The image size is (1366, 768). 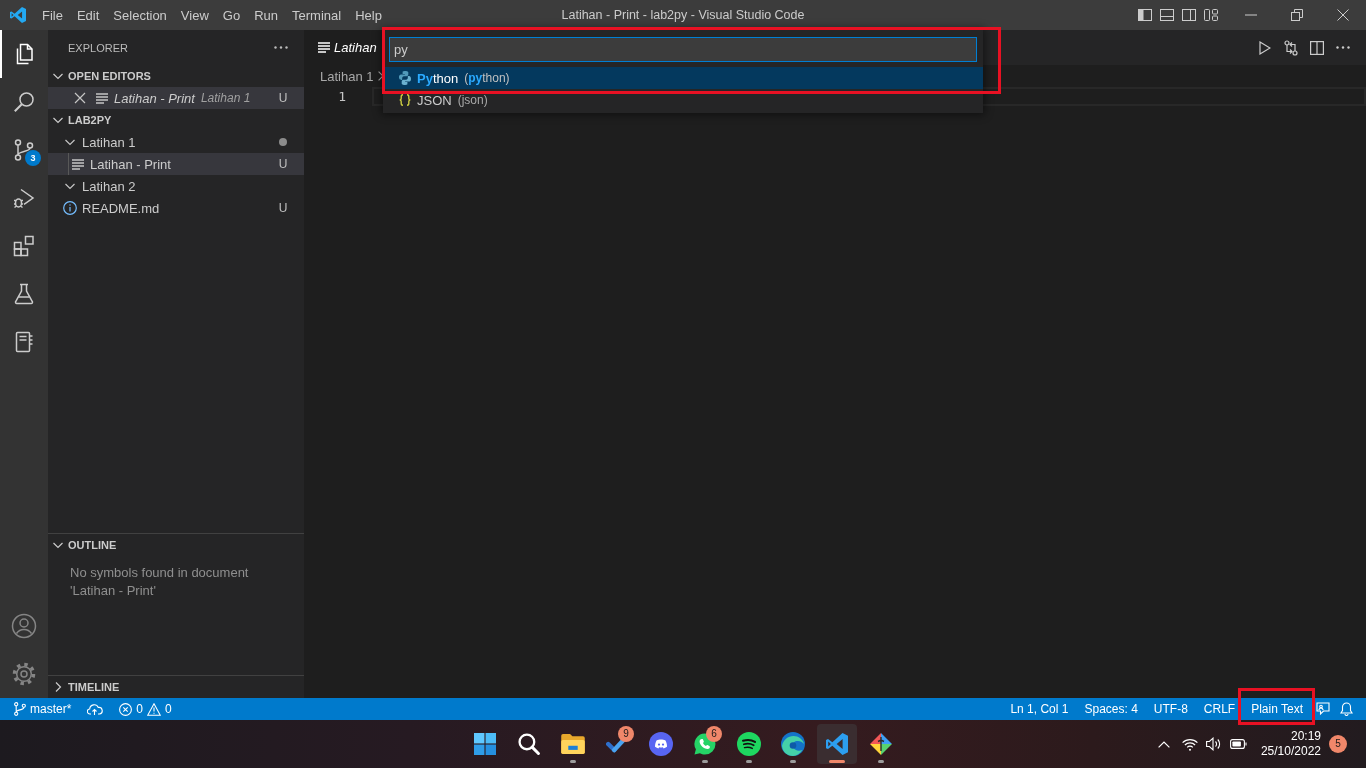 What do you see at coordinates (18, 15) in the screenshot?
I see `logo-icon` at bounding box center [18, 15].